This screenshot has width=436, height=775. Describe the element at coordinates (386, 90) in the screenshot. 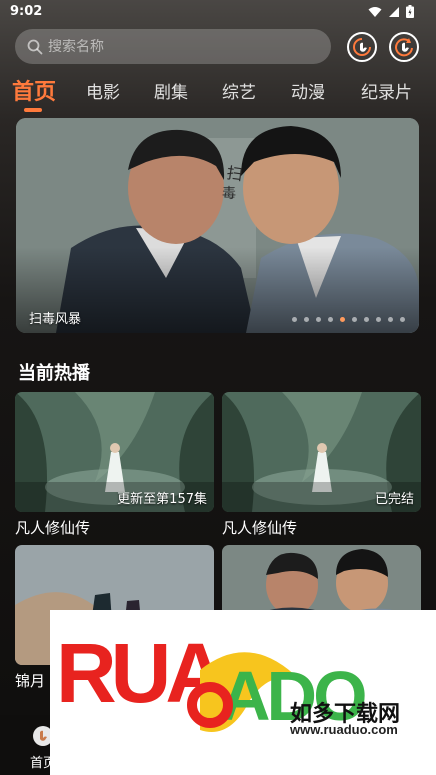

I see `tab-documentary: 纪录片` at that location.